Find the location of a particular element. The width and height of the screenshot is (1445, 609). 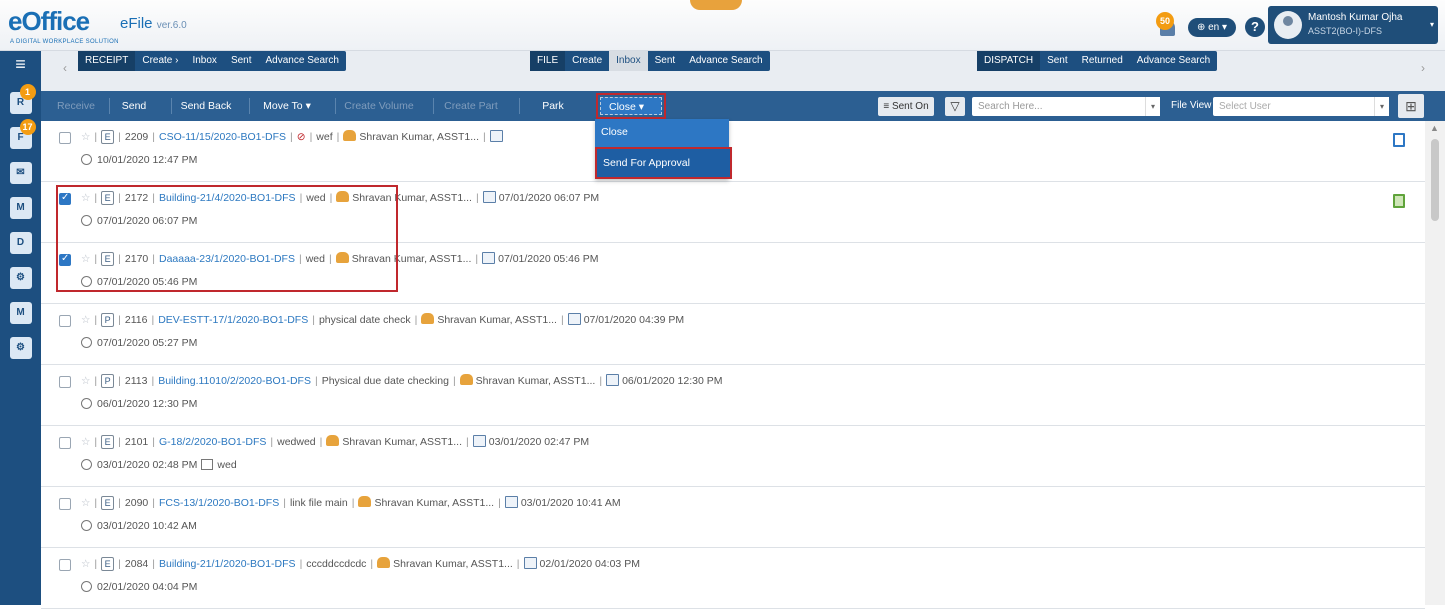

file-inbox-link: Inbox is located at coordinates (628, 61).